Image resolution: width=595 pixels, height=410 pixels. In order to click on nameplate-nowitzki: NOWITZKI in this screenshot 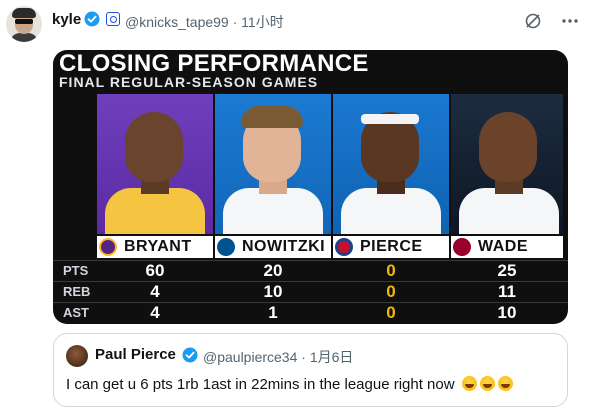, I will do `click(273, 247)`.